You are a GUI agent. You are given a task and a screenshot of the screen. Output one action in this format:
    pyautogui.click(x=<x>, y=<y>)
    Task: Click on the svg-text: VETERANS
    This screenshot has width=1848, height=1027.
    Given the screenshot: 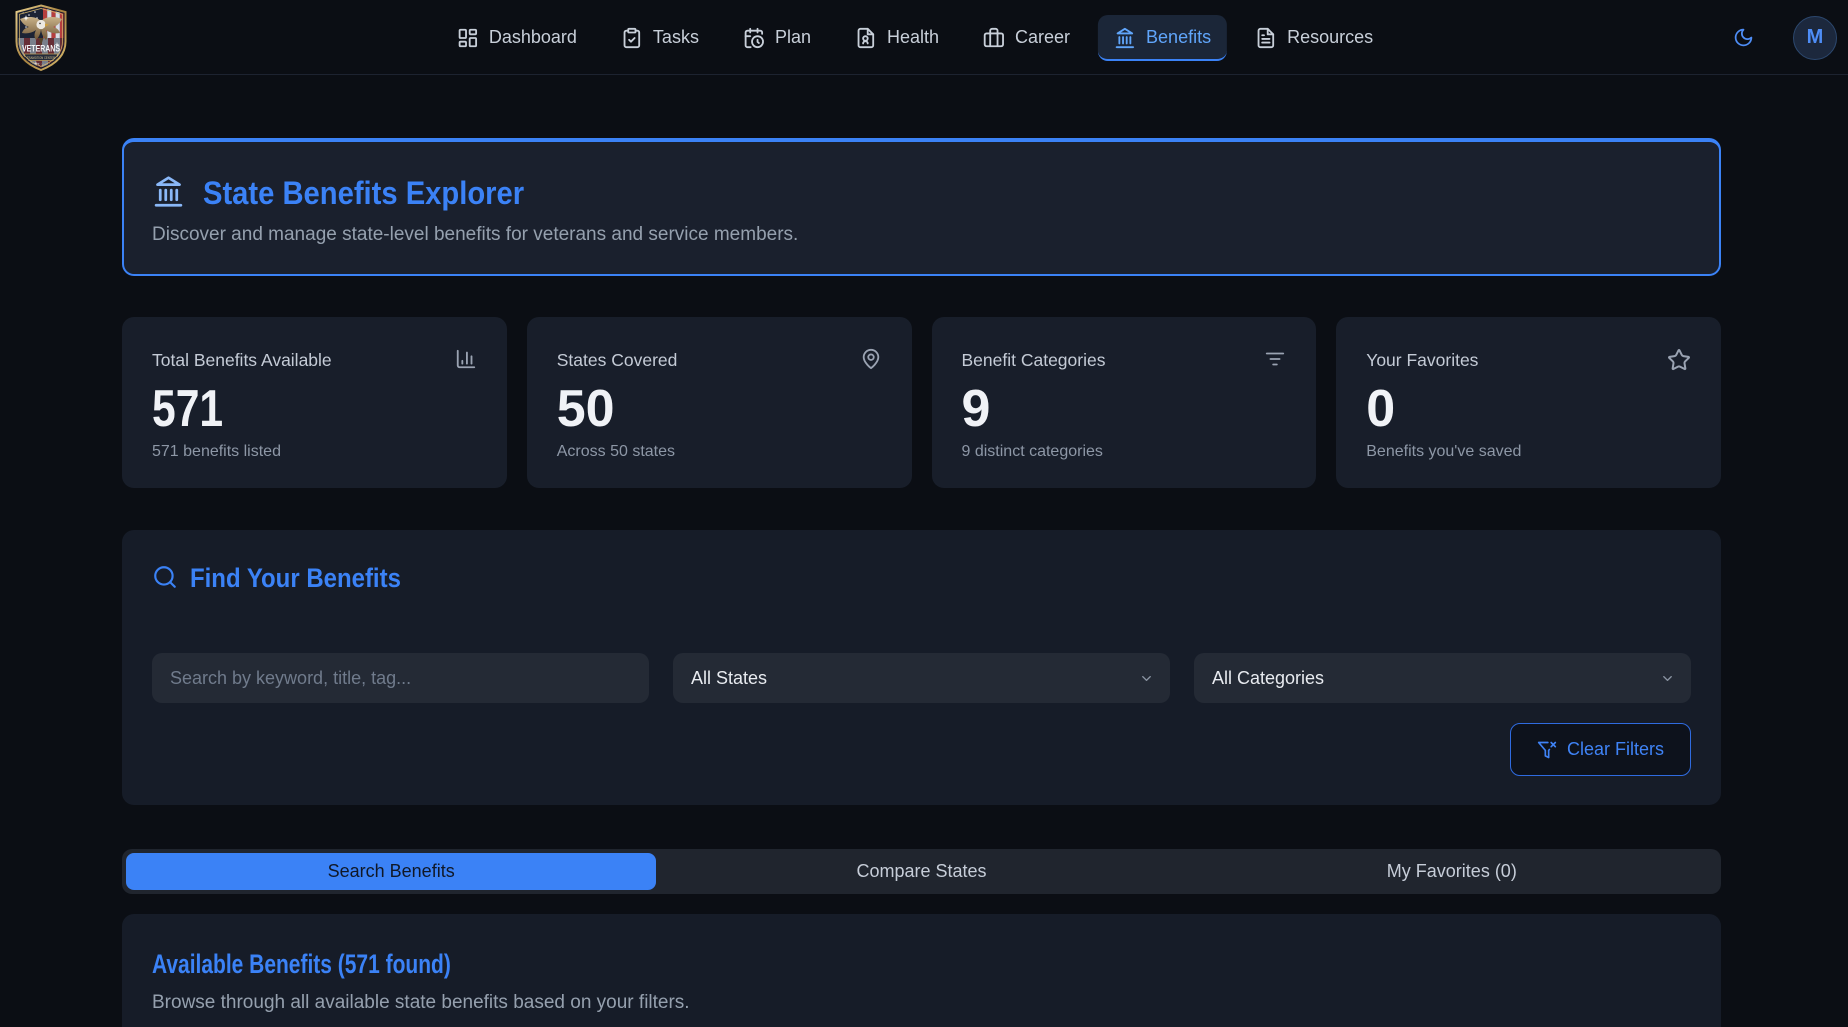 What is the action you would take?
    pyautogui.click(x=41, y=49)
    